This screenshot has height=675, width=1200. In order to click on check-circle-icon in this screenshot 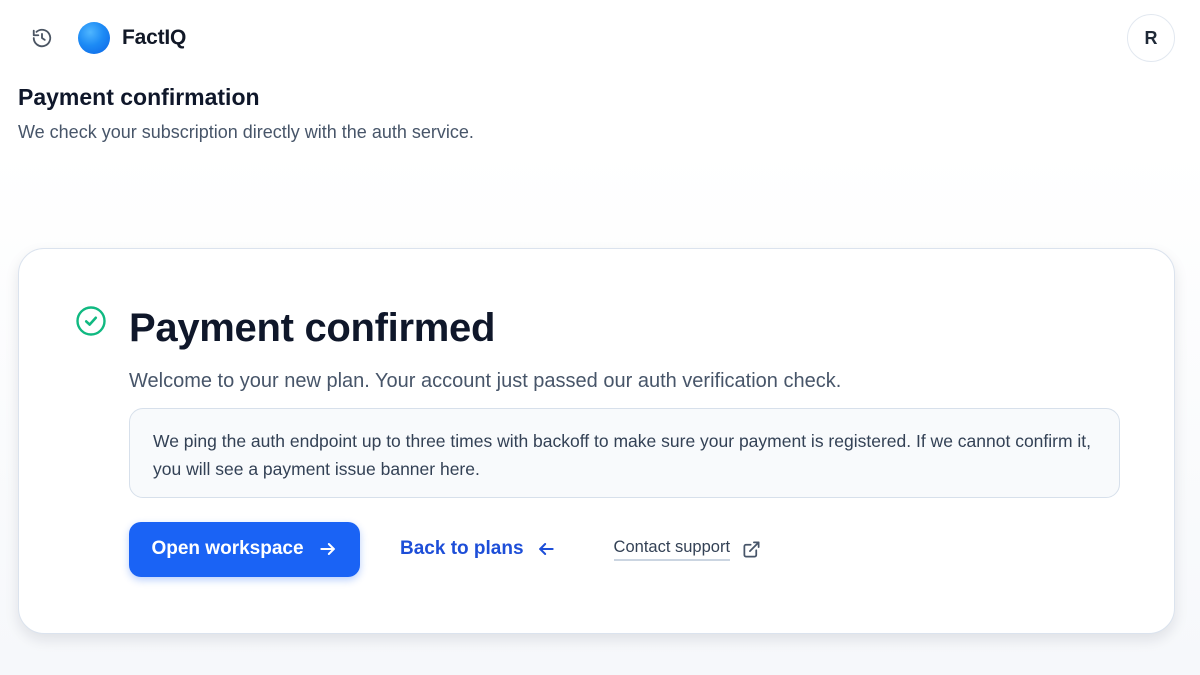, I will do `click(91, 321)`.